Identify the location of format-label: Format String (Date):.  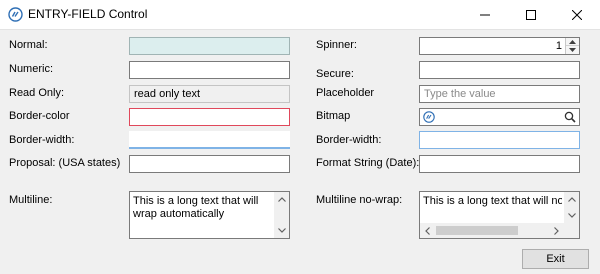
(368, 163).